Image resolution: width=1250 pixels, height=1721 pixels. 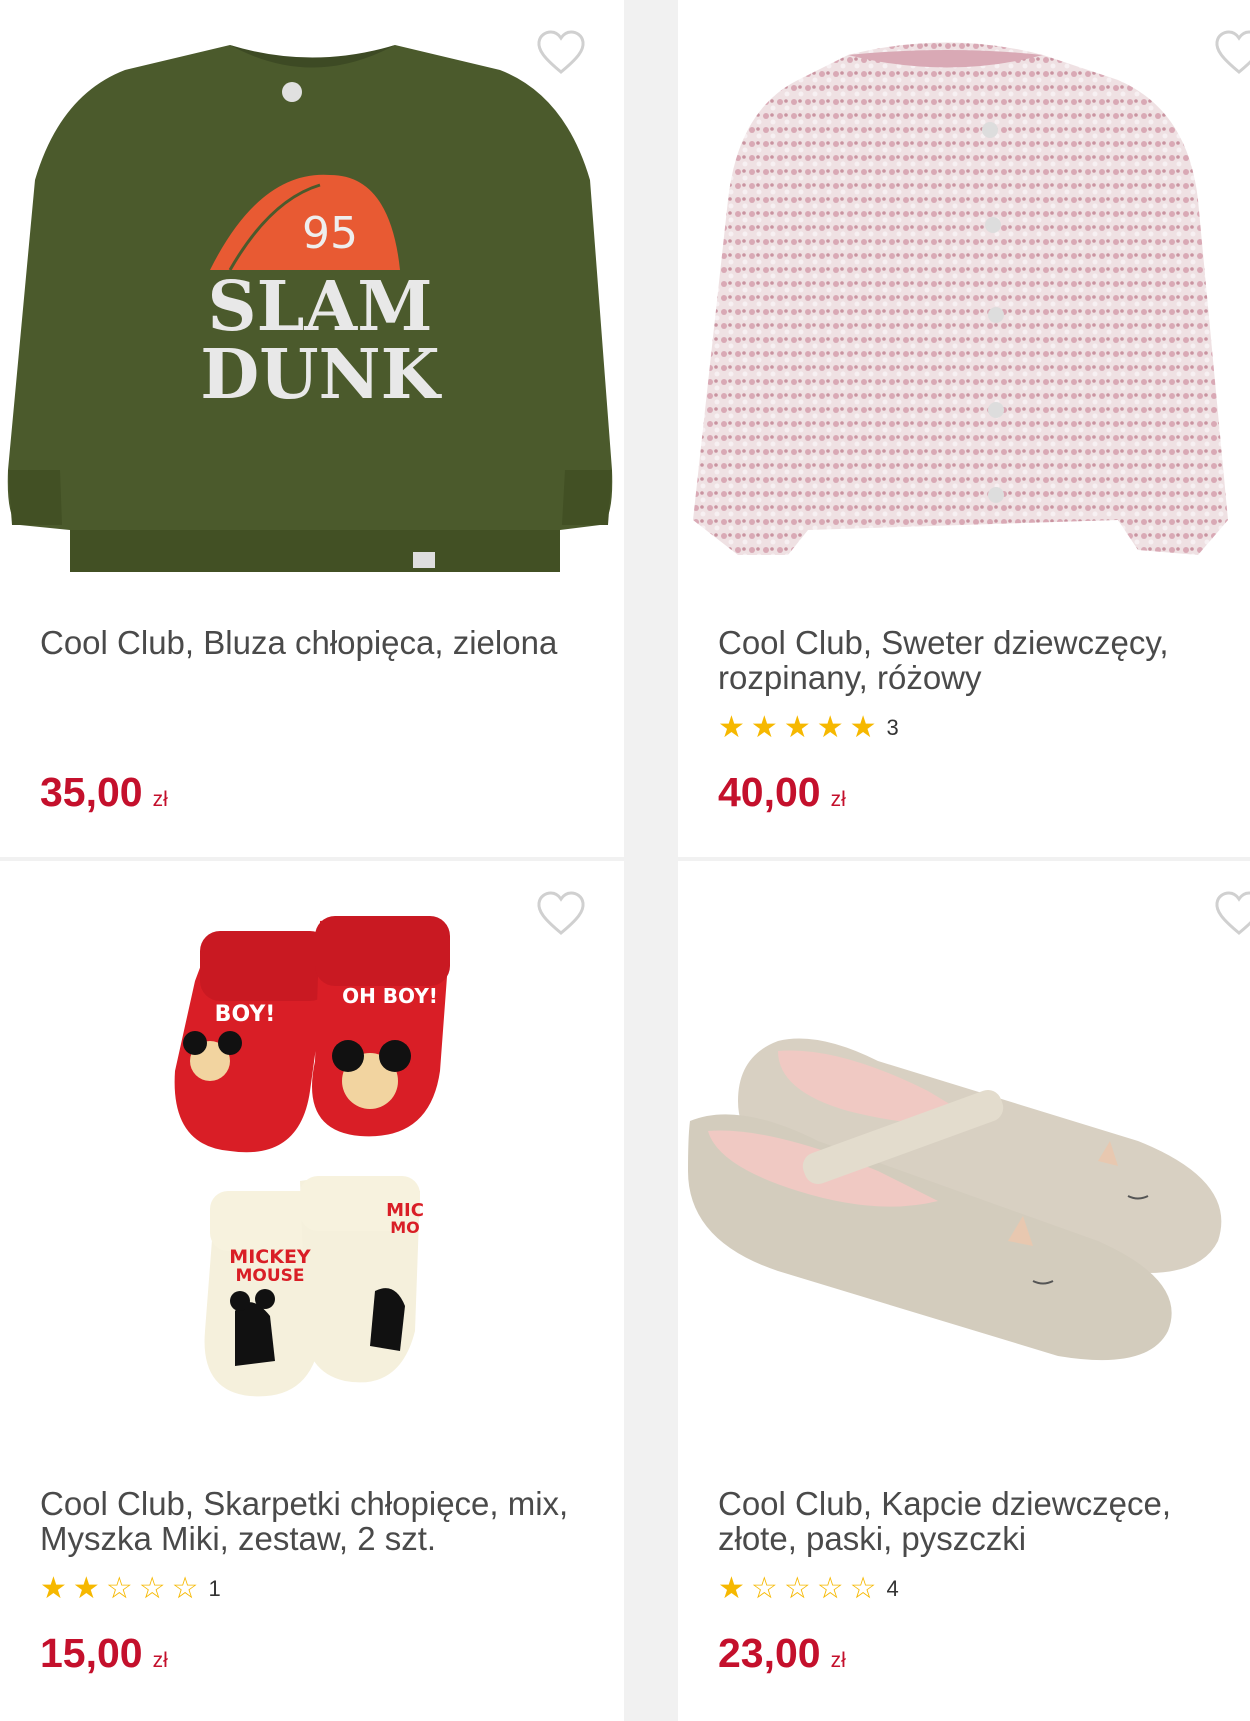 I want to click on gold-slippers-image, so click(x=953, y=1213).